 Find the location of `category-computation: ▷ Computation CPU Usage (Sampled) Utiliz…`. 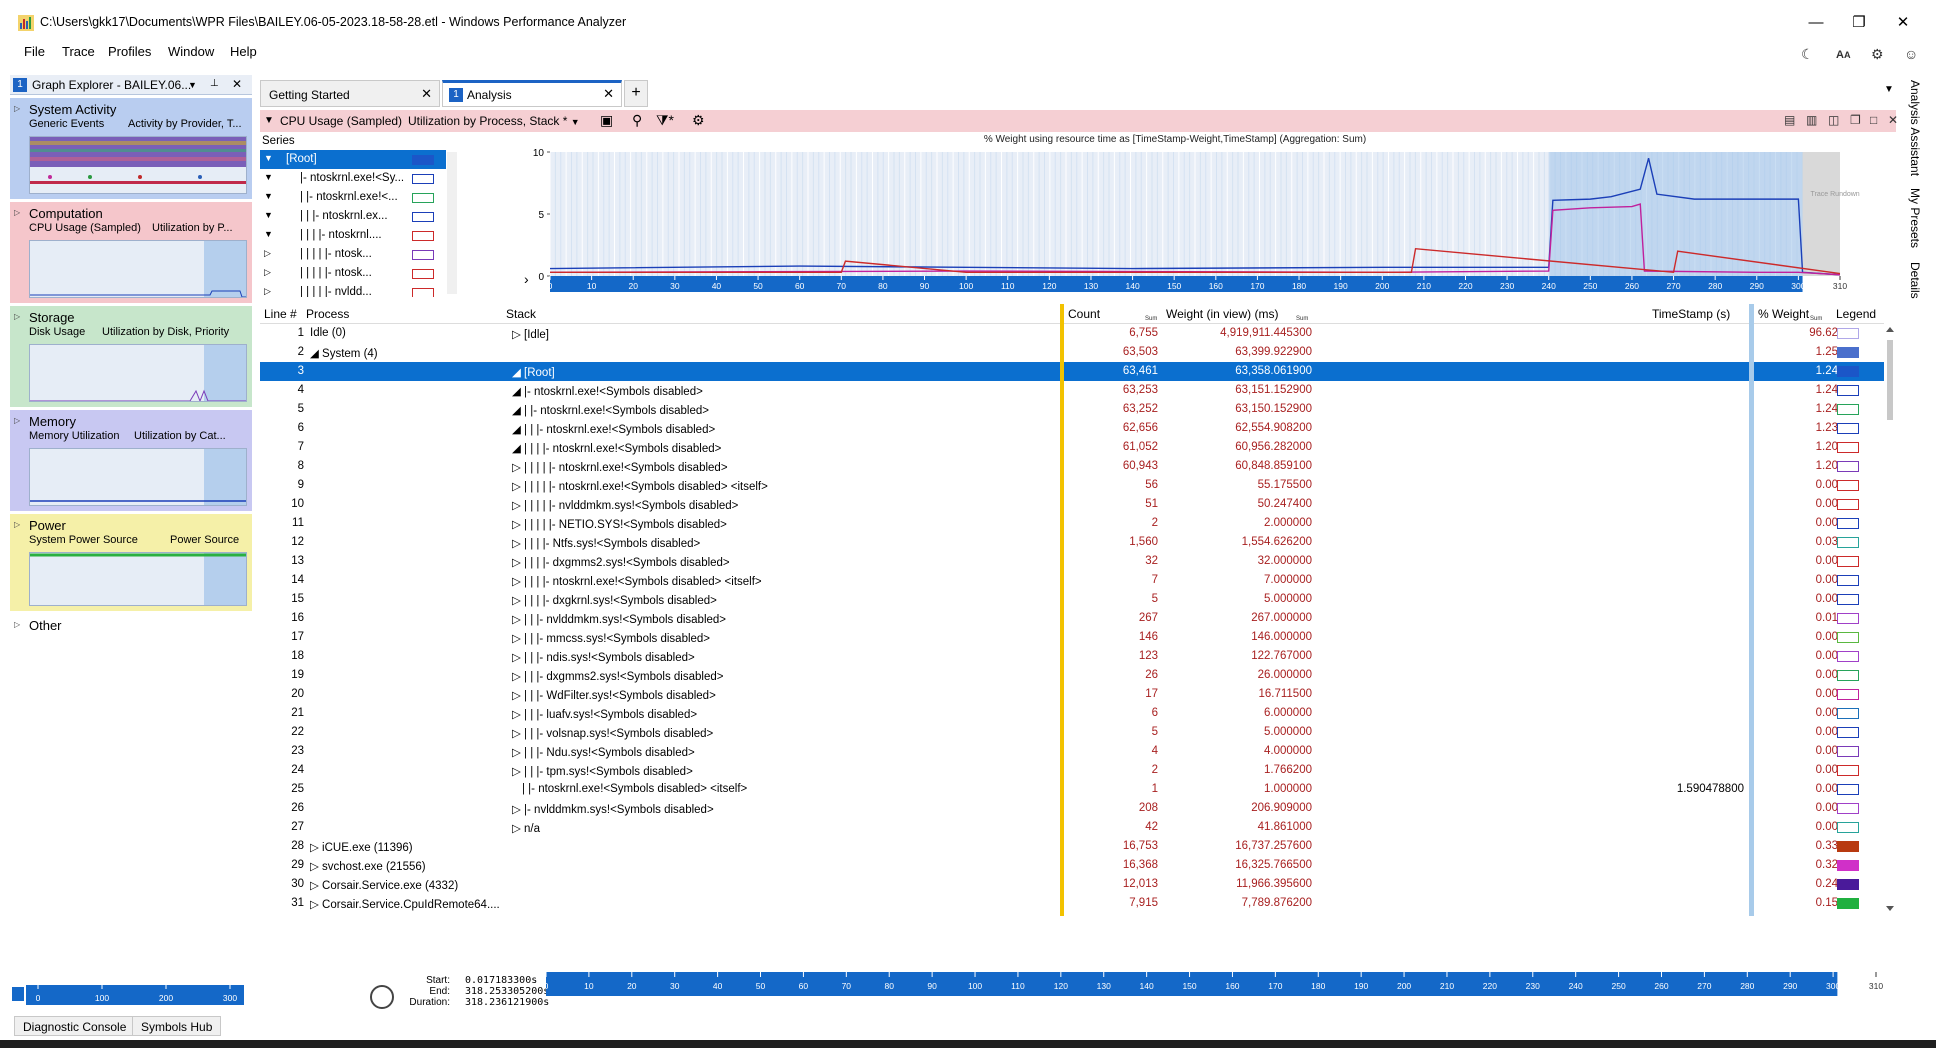

category-computation: ▷ Computation CPU Usage (Sampled) Utiliz… is located at coordinates (131, 252).